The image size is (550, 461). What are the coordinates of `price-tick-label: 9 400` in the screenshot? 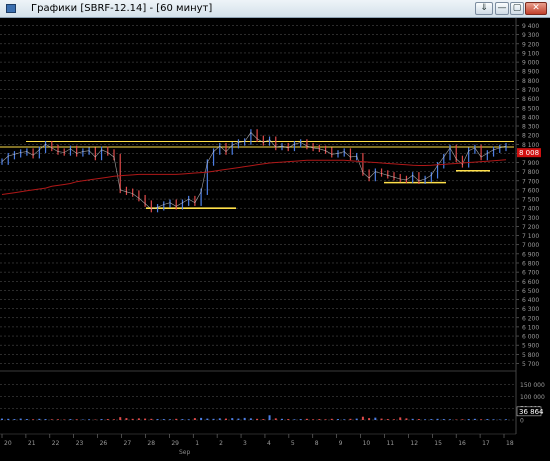 It's located at (530, 26).